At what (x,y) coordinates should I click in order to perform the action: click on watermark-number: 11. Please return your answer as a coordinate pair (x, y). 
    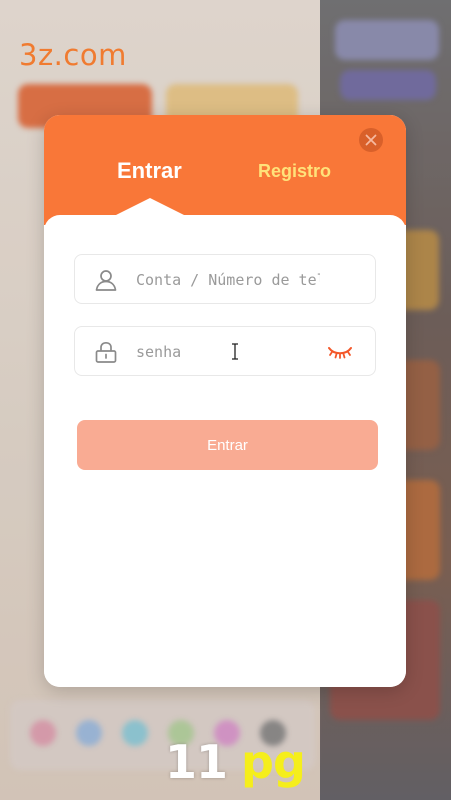
    Looking at the image, I should click on (196, 762).